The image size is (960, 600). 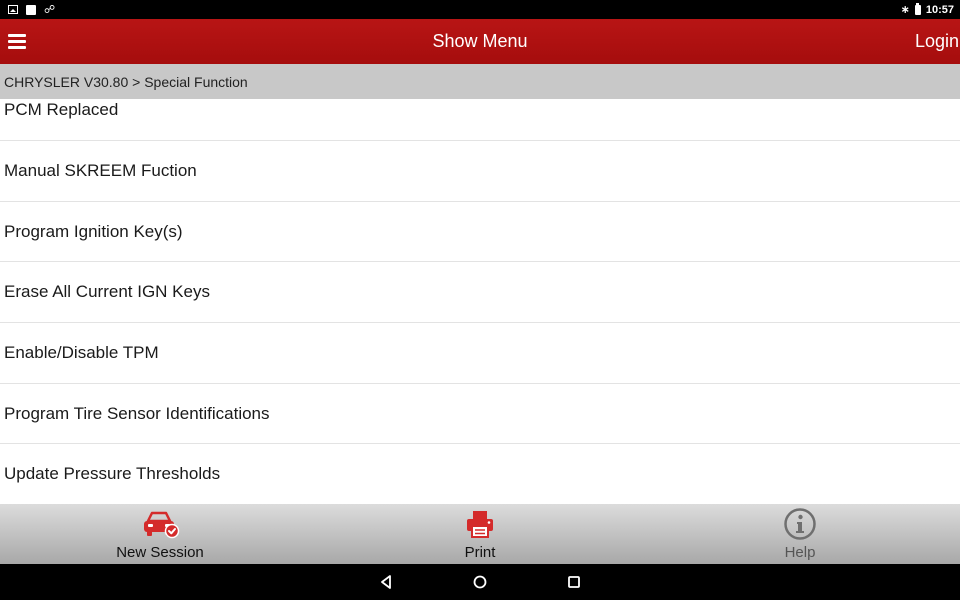 What do you see at coordinates (480, 524) in the screenshot?
I see `printer-icon` at bounding box center [480, 524].